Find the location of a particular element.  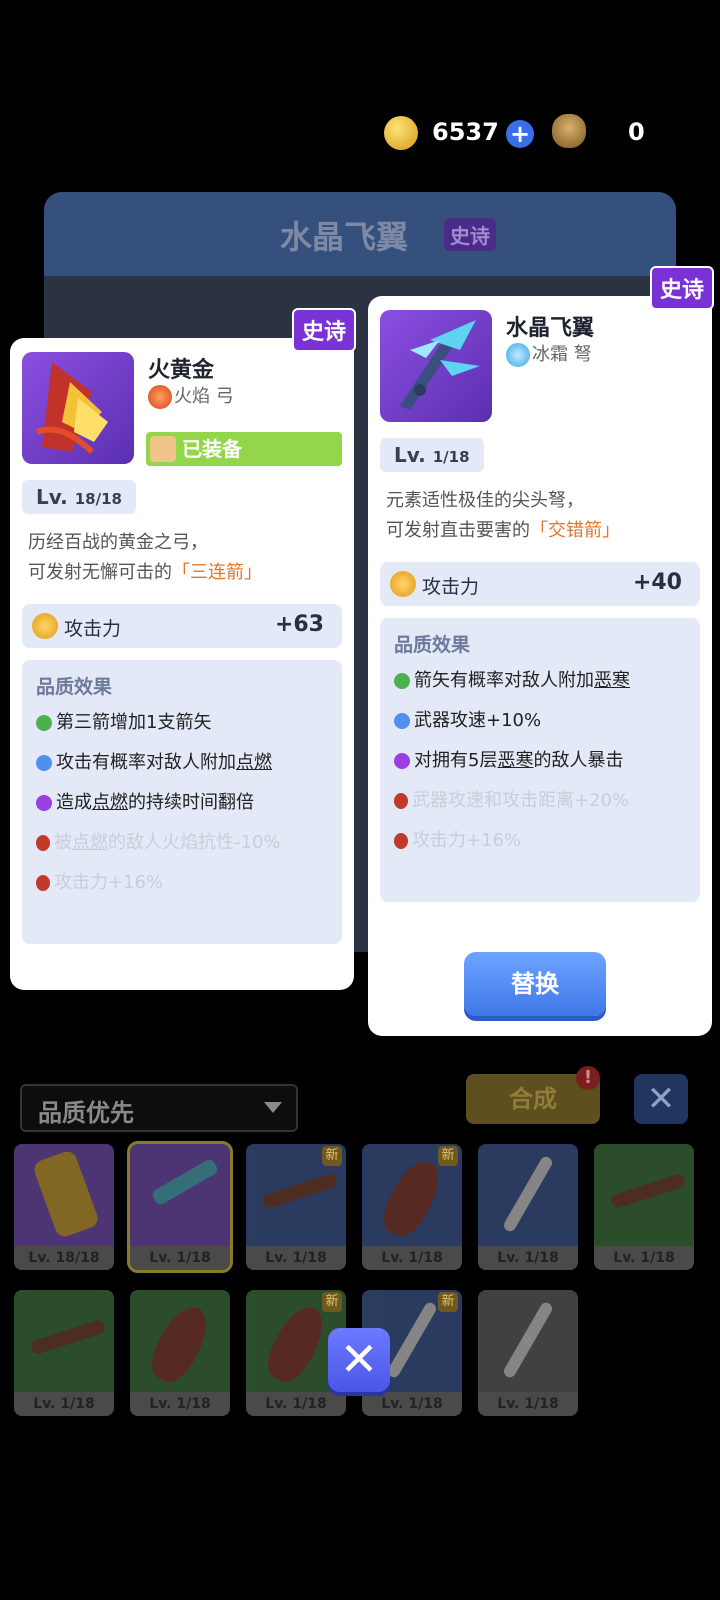

effect-text: 武器攻速和攻击距离+20% is located at coordinates (521, 800).